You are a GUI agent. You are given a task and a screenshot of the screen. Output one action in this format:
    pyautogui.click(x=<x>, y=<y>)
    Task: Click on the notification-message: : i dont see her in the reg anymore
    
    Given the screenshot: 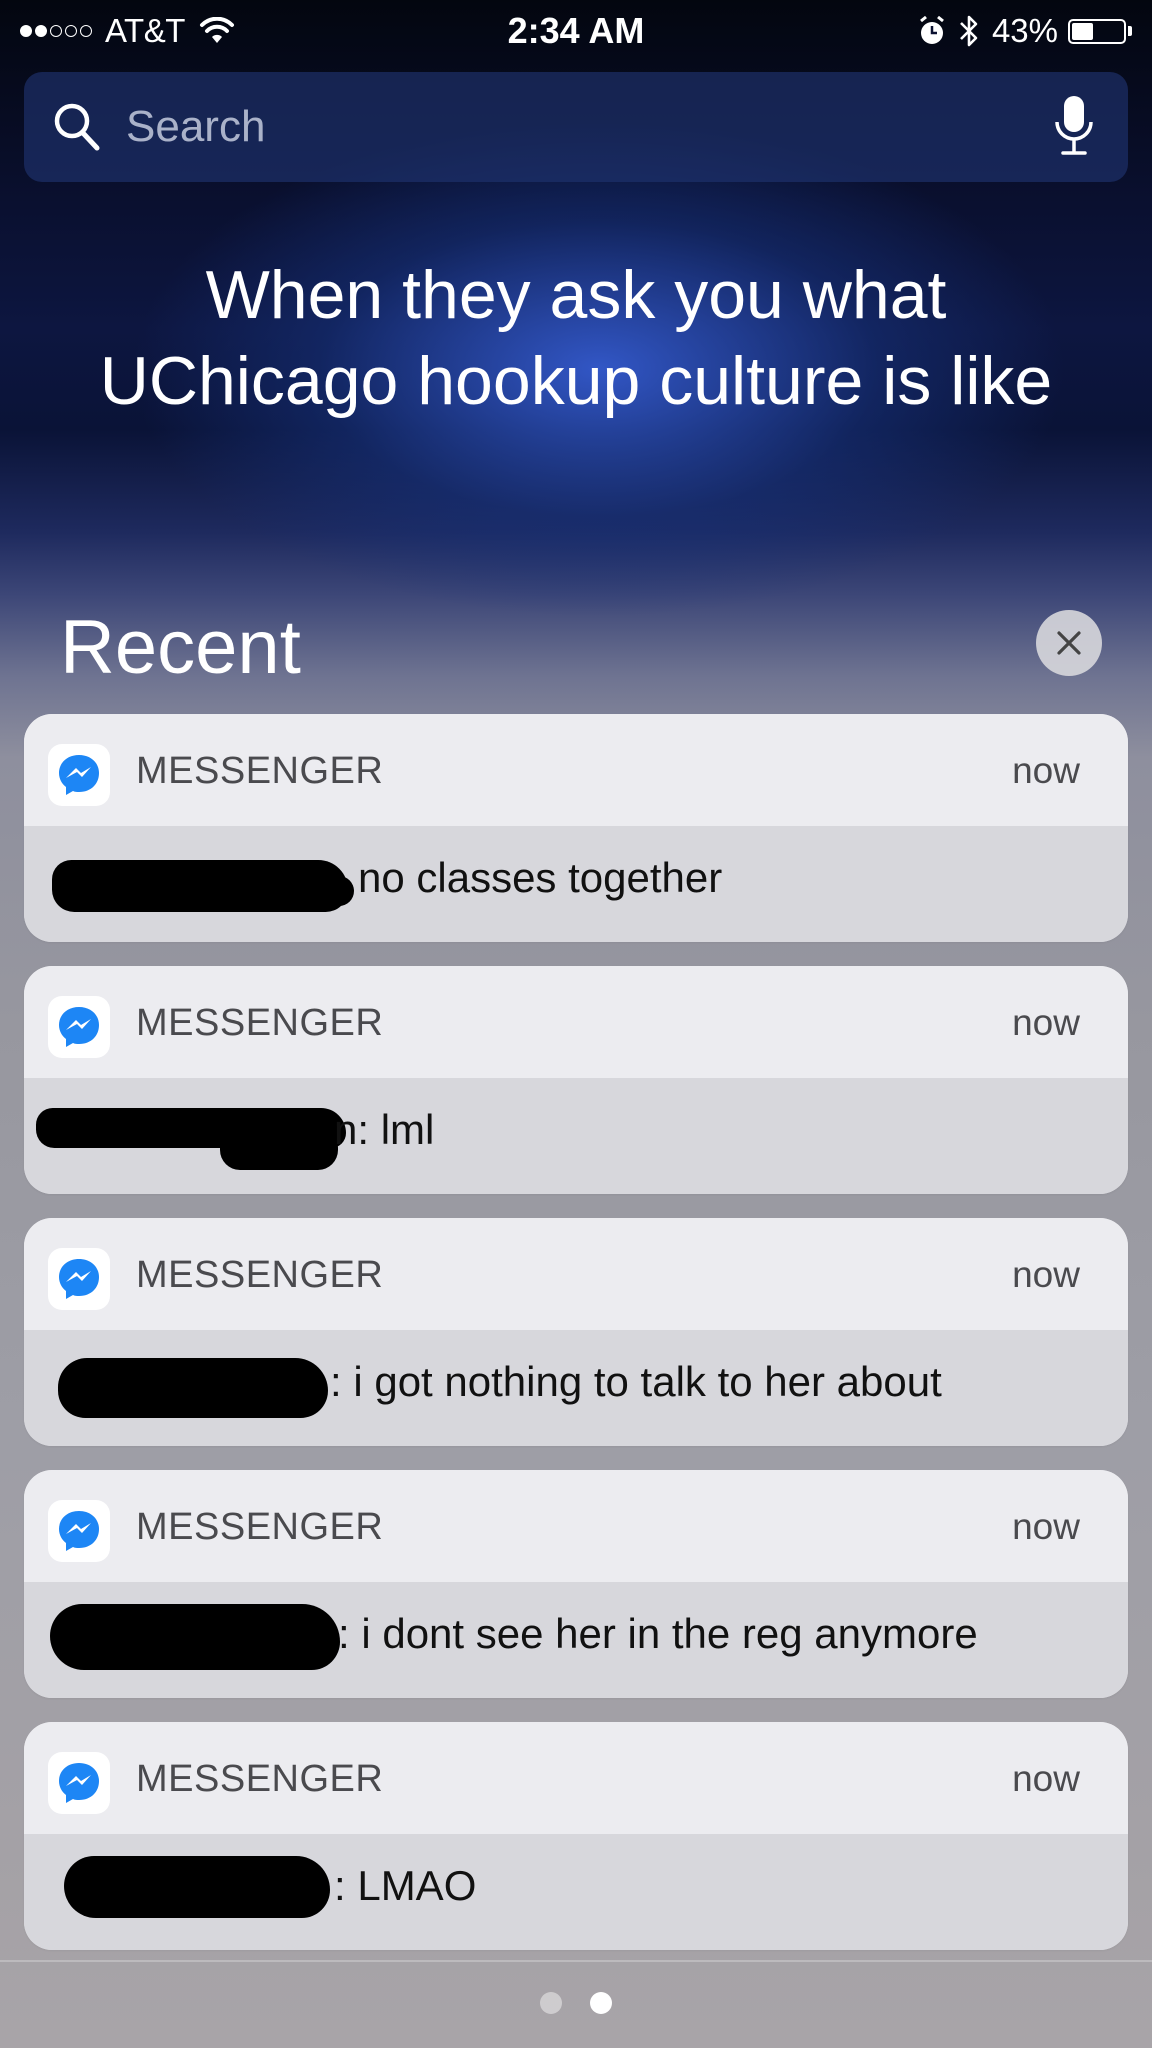 What is the action you would take?
    pyautogui.click(x=658, y=1633)
    